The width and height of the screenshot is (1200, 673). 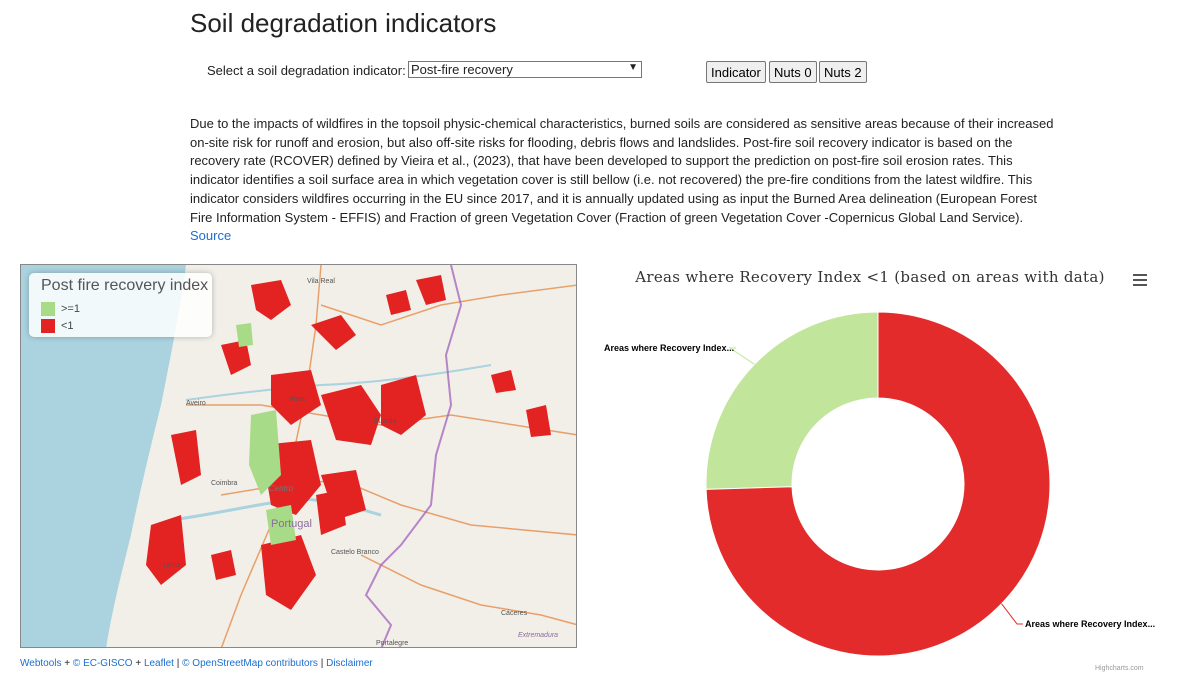 I want to click on place-centro: Centro, so click(x=281, y=488).